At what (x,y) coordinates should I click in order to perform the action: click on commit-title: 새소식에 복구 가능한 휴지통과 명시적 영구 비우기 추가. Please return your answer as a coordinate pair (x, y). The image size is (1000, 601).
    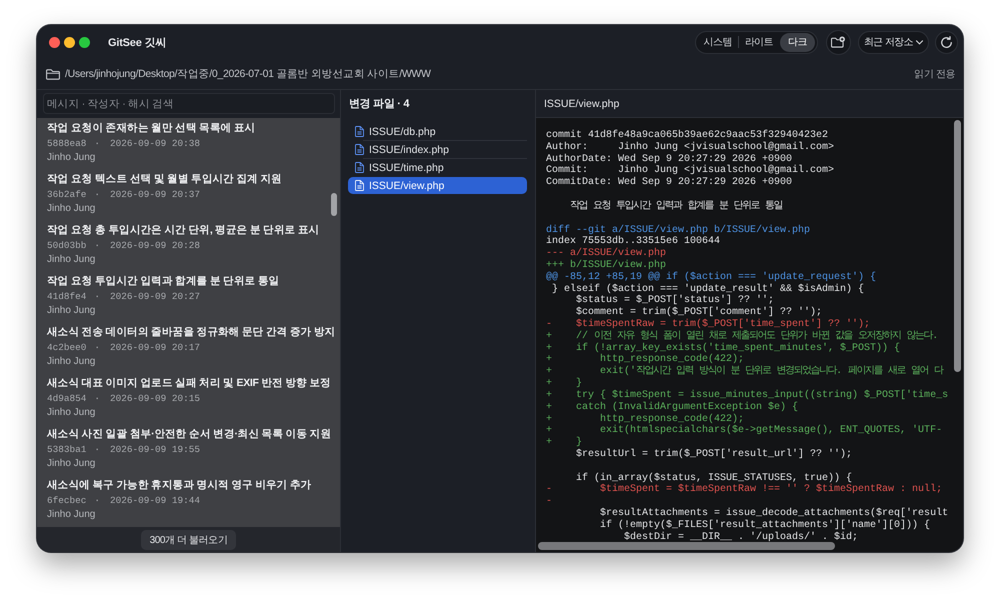
    Looking at the image, I should click on (179, 485).